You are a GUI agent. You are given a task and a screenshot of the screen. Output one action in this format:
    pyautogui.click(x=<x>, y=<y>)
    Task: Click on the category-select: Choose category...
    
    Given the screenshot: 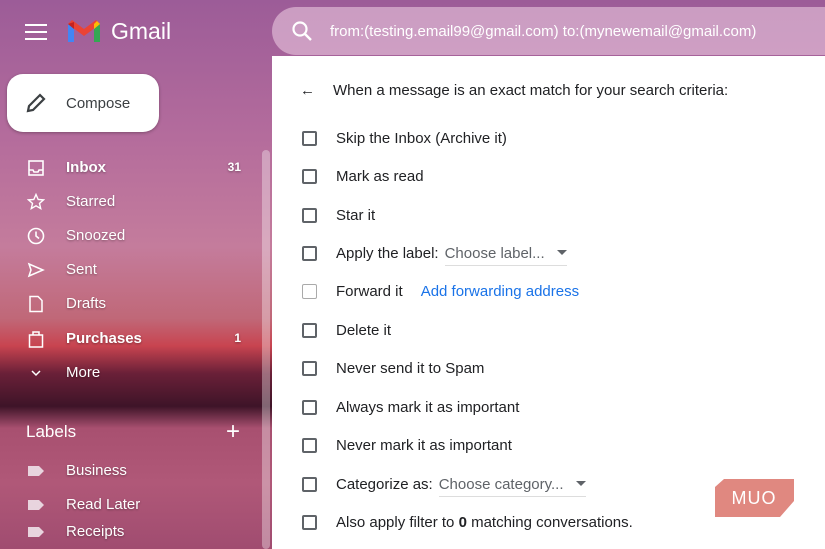 What is the action you would take?
    pyautogui.click(x=512, y=486)
    